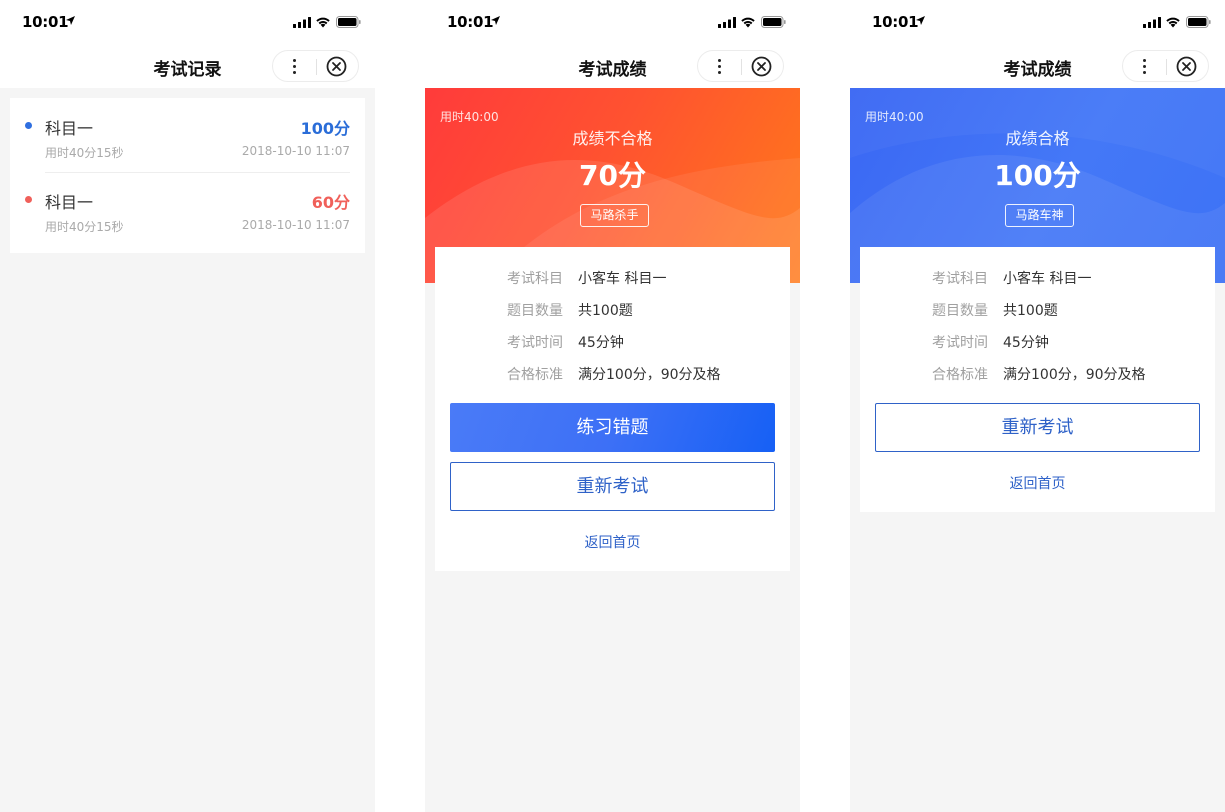  Describe the element at coordinates (187, 209) in the screenshot. I see `record-item: 科目一 60分 用时40分15秒 2018-10-10 11:07` at that location.